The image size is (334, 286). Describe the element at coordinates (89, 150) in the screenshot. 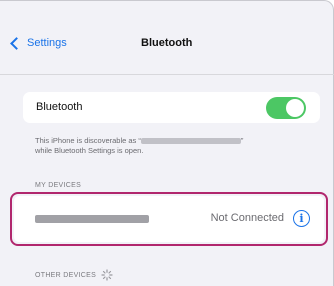

I see `footnote-line2: while Bluetooth Settings is open.` at that location.